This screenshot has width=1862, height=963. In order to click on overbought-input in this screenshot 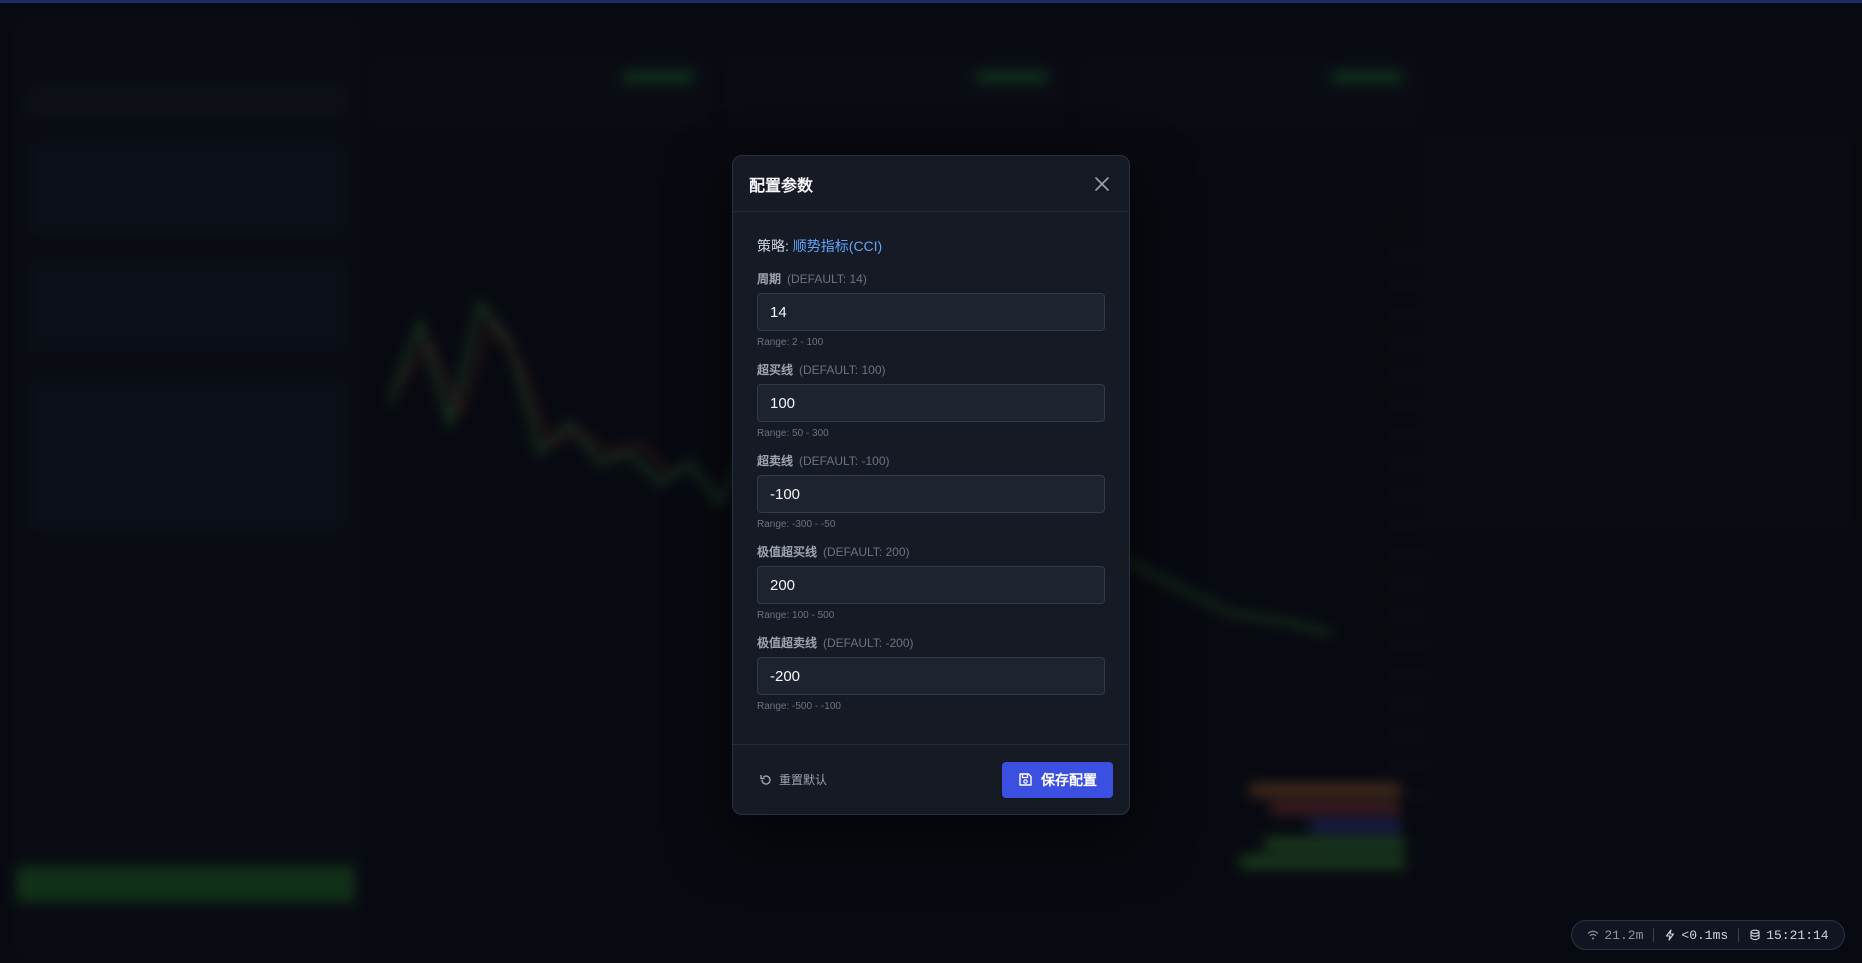, I will do `click(931, 403)`.